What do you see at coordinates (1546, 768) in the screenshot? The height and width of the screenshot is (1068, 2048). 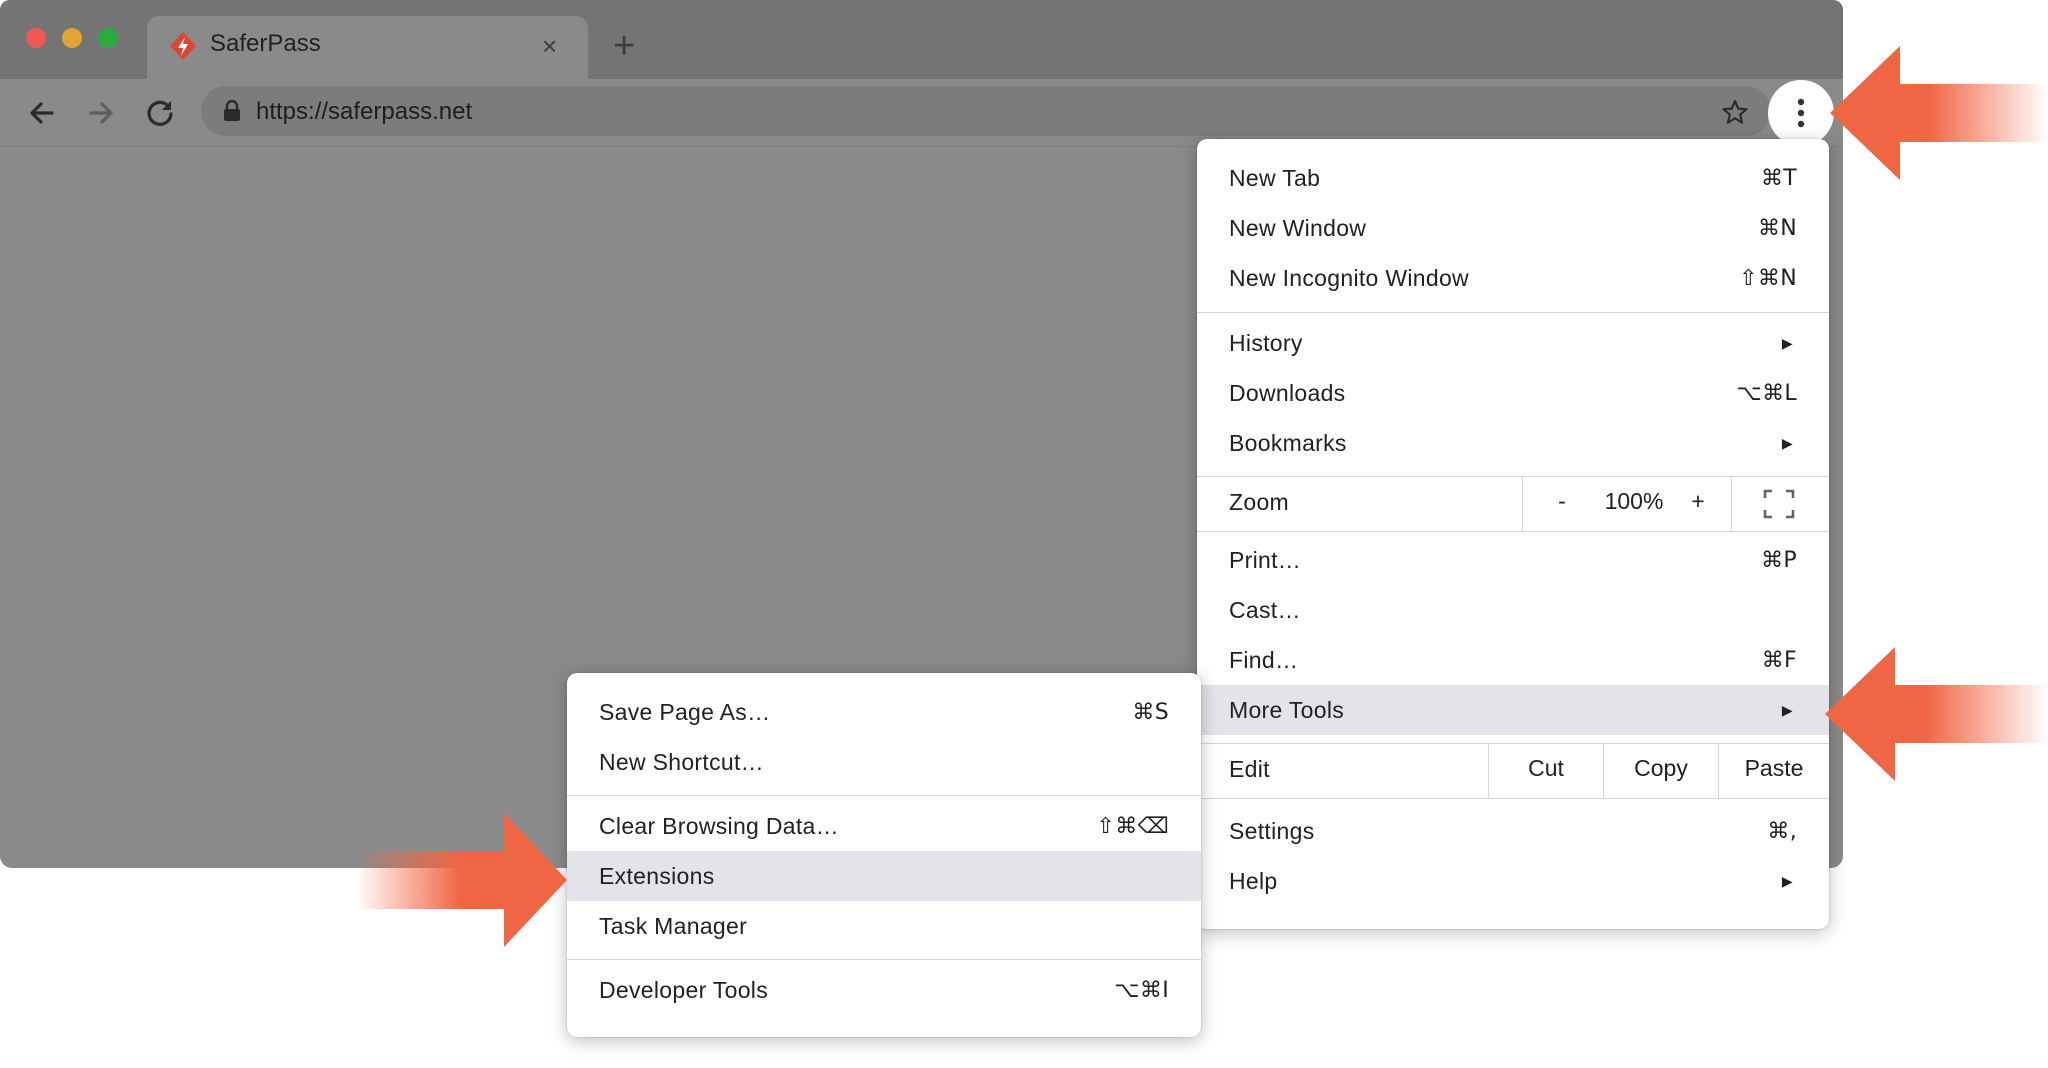 I see `cut-button: Cut` at bounding box center [1546, 768].